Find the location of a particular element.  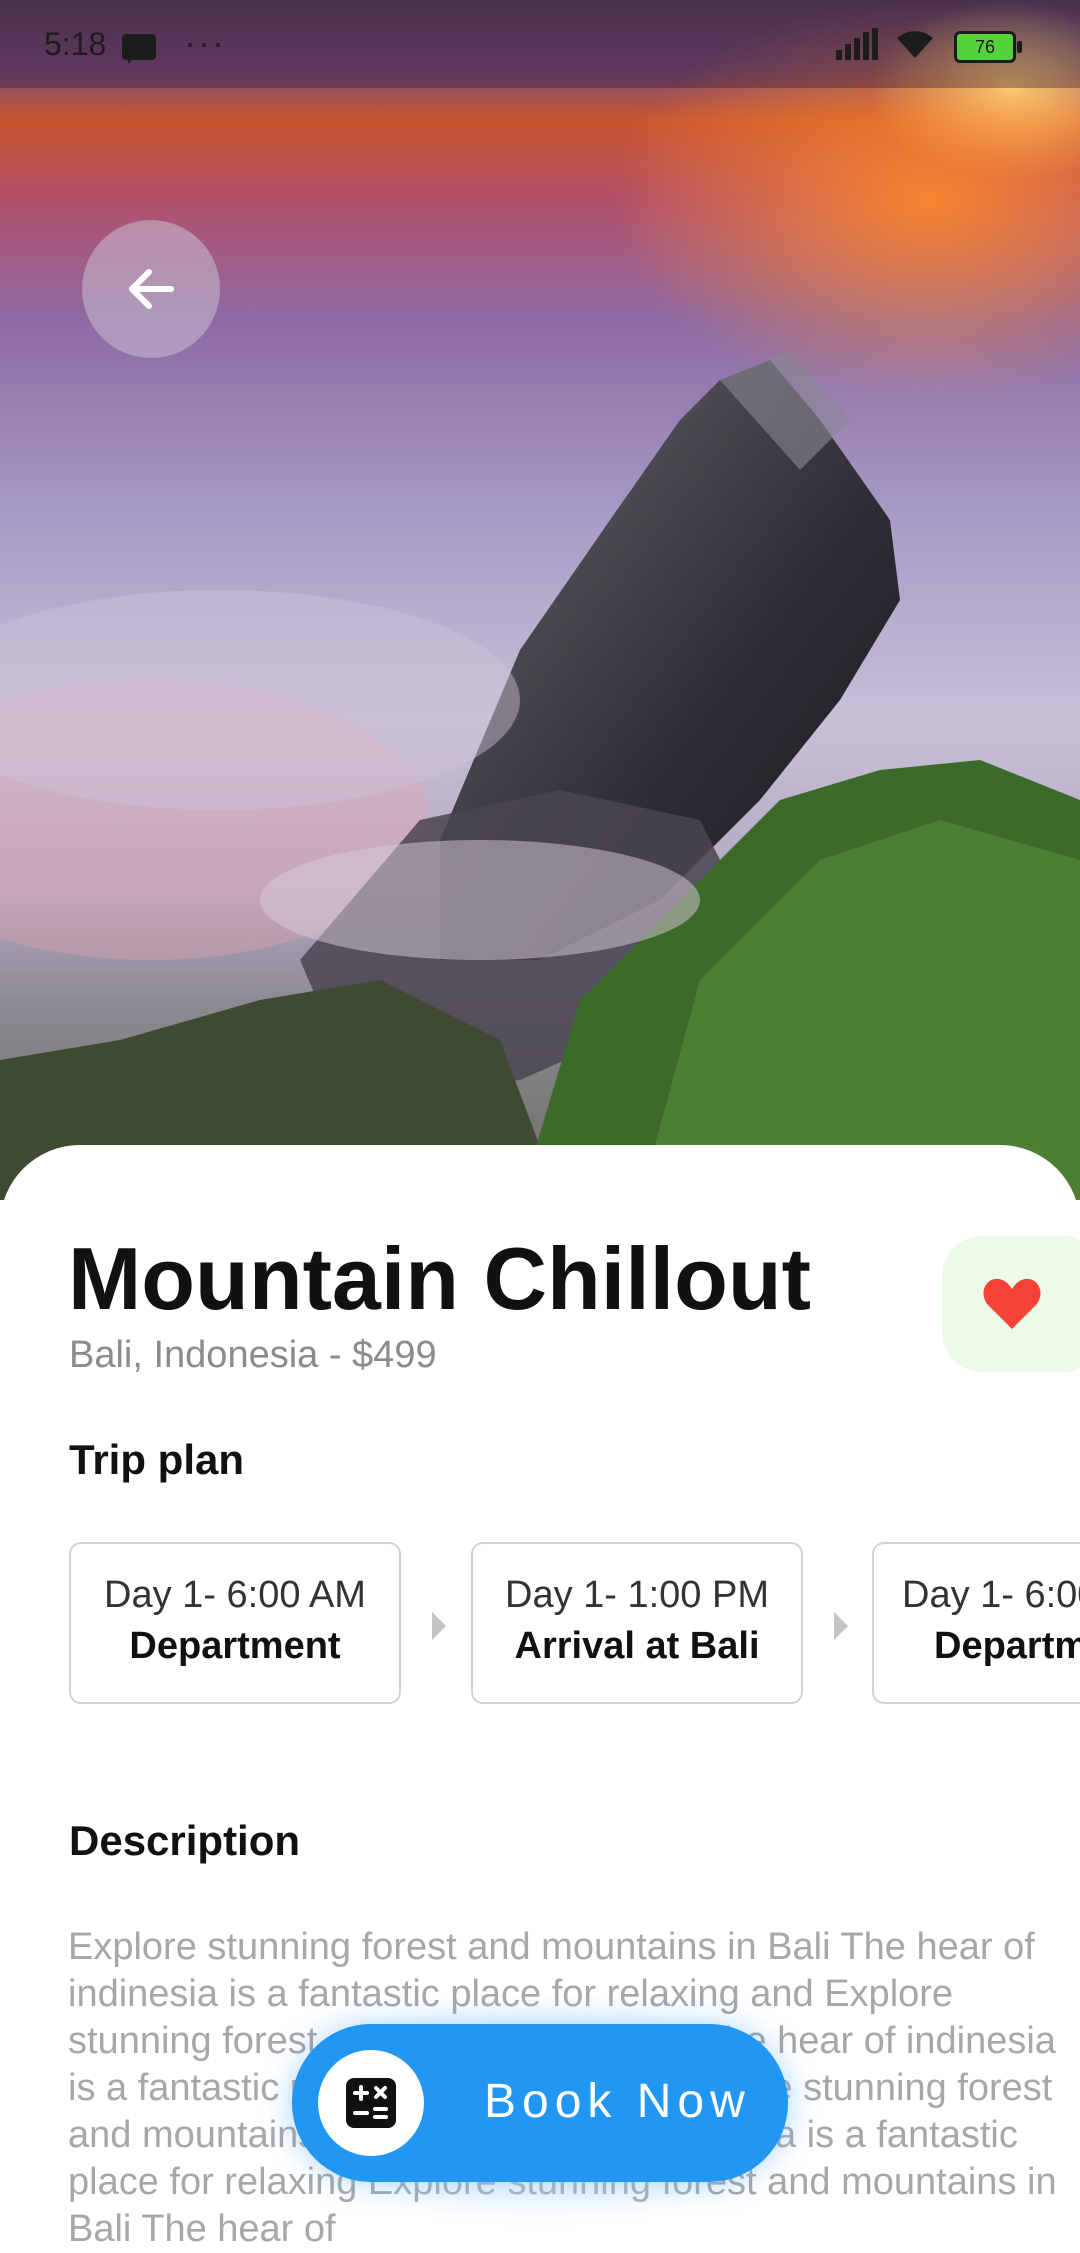

calculator-icon is located at coordinates (371, 2103).